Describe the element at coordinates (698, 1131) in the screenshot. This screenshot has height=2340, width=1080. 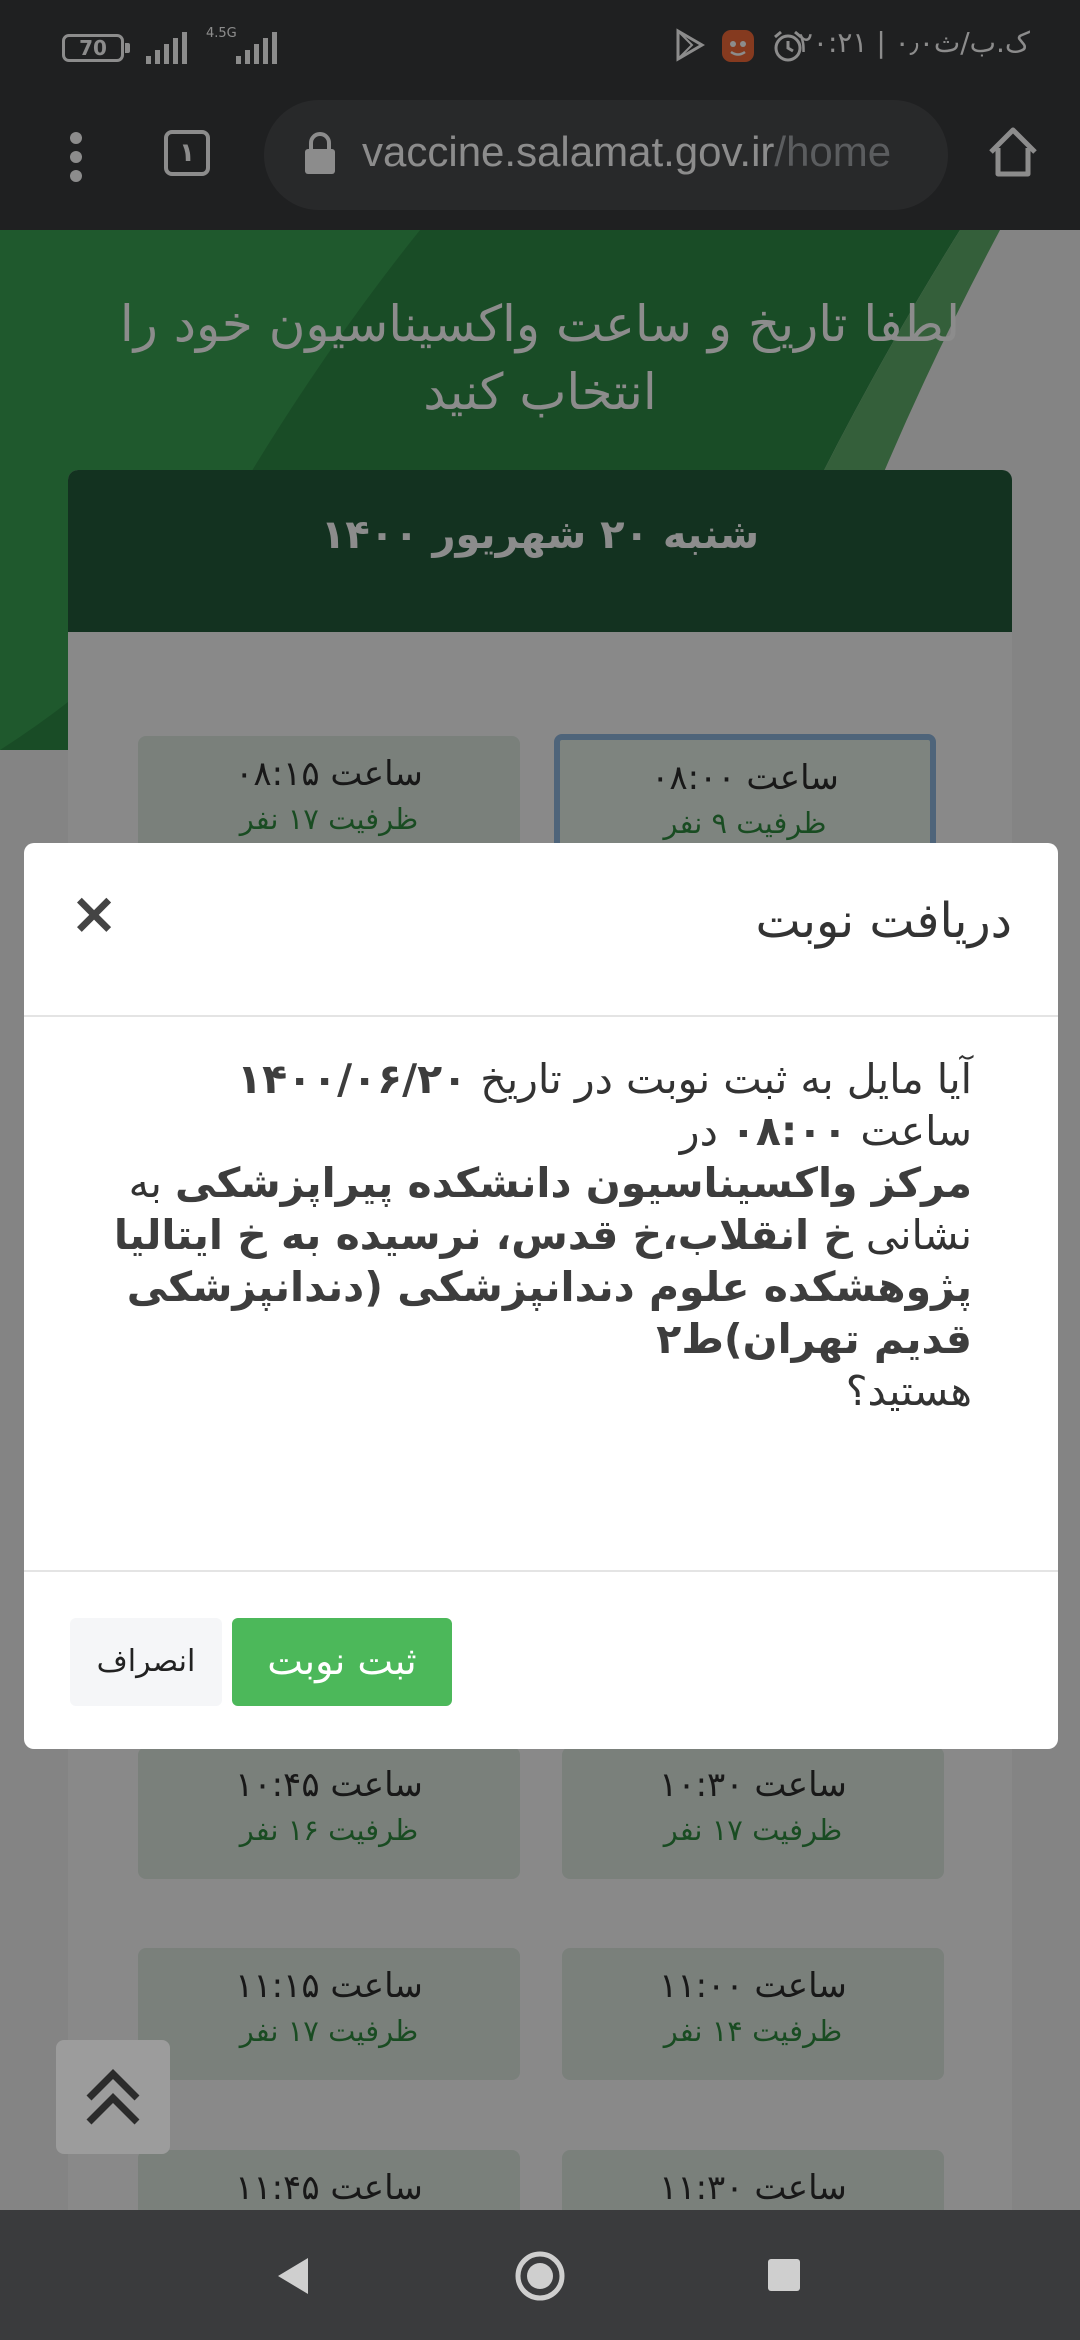
I see `location-preposition: در` at that location.